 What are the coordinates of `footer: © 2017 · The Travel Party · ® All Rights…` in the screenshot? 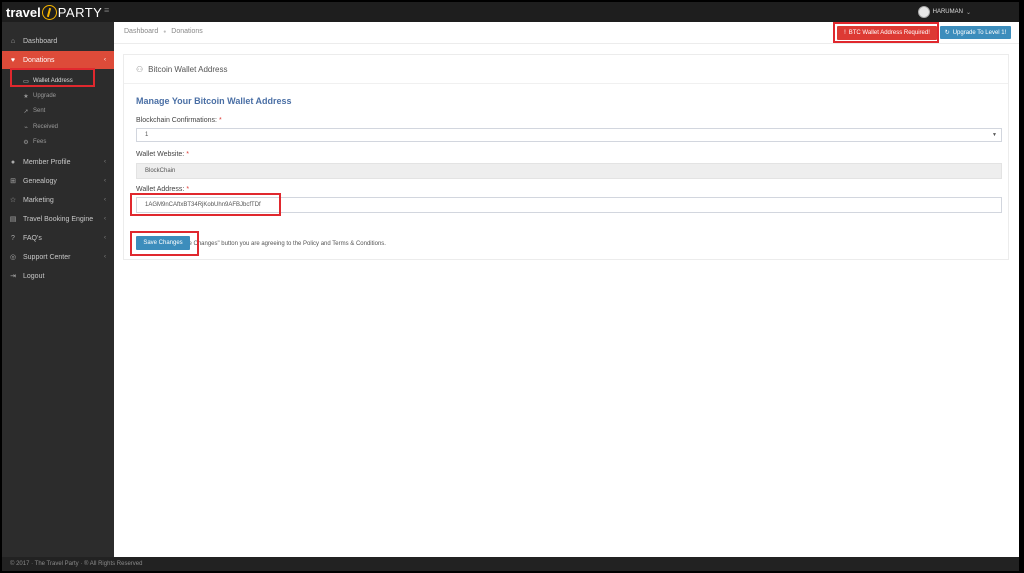 It's located at (510, 564).